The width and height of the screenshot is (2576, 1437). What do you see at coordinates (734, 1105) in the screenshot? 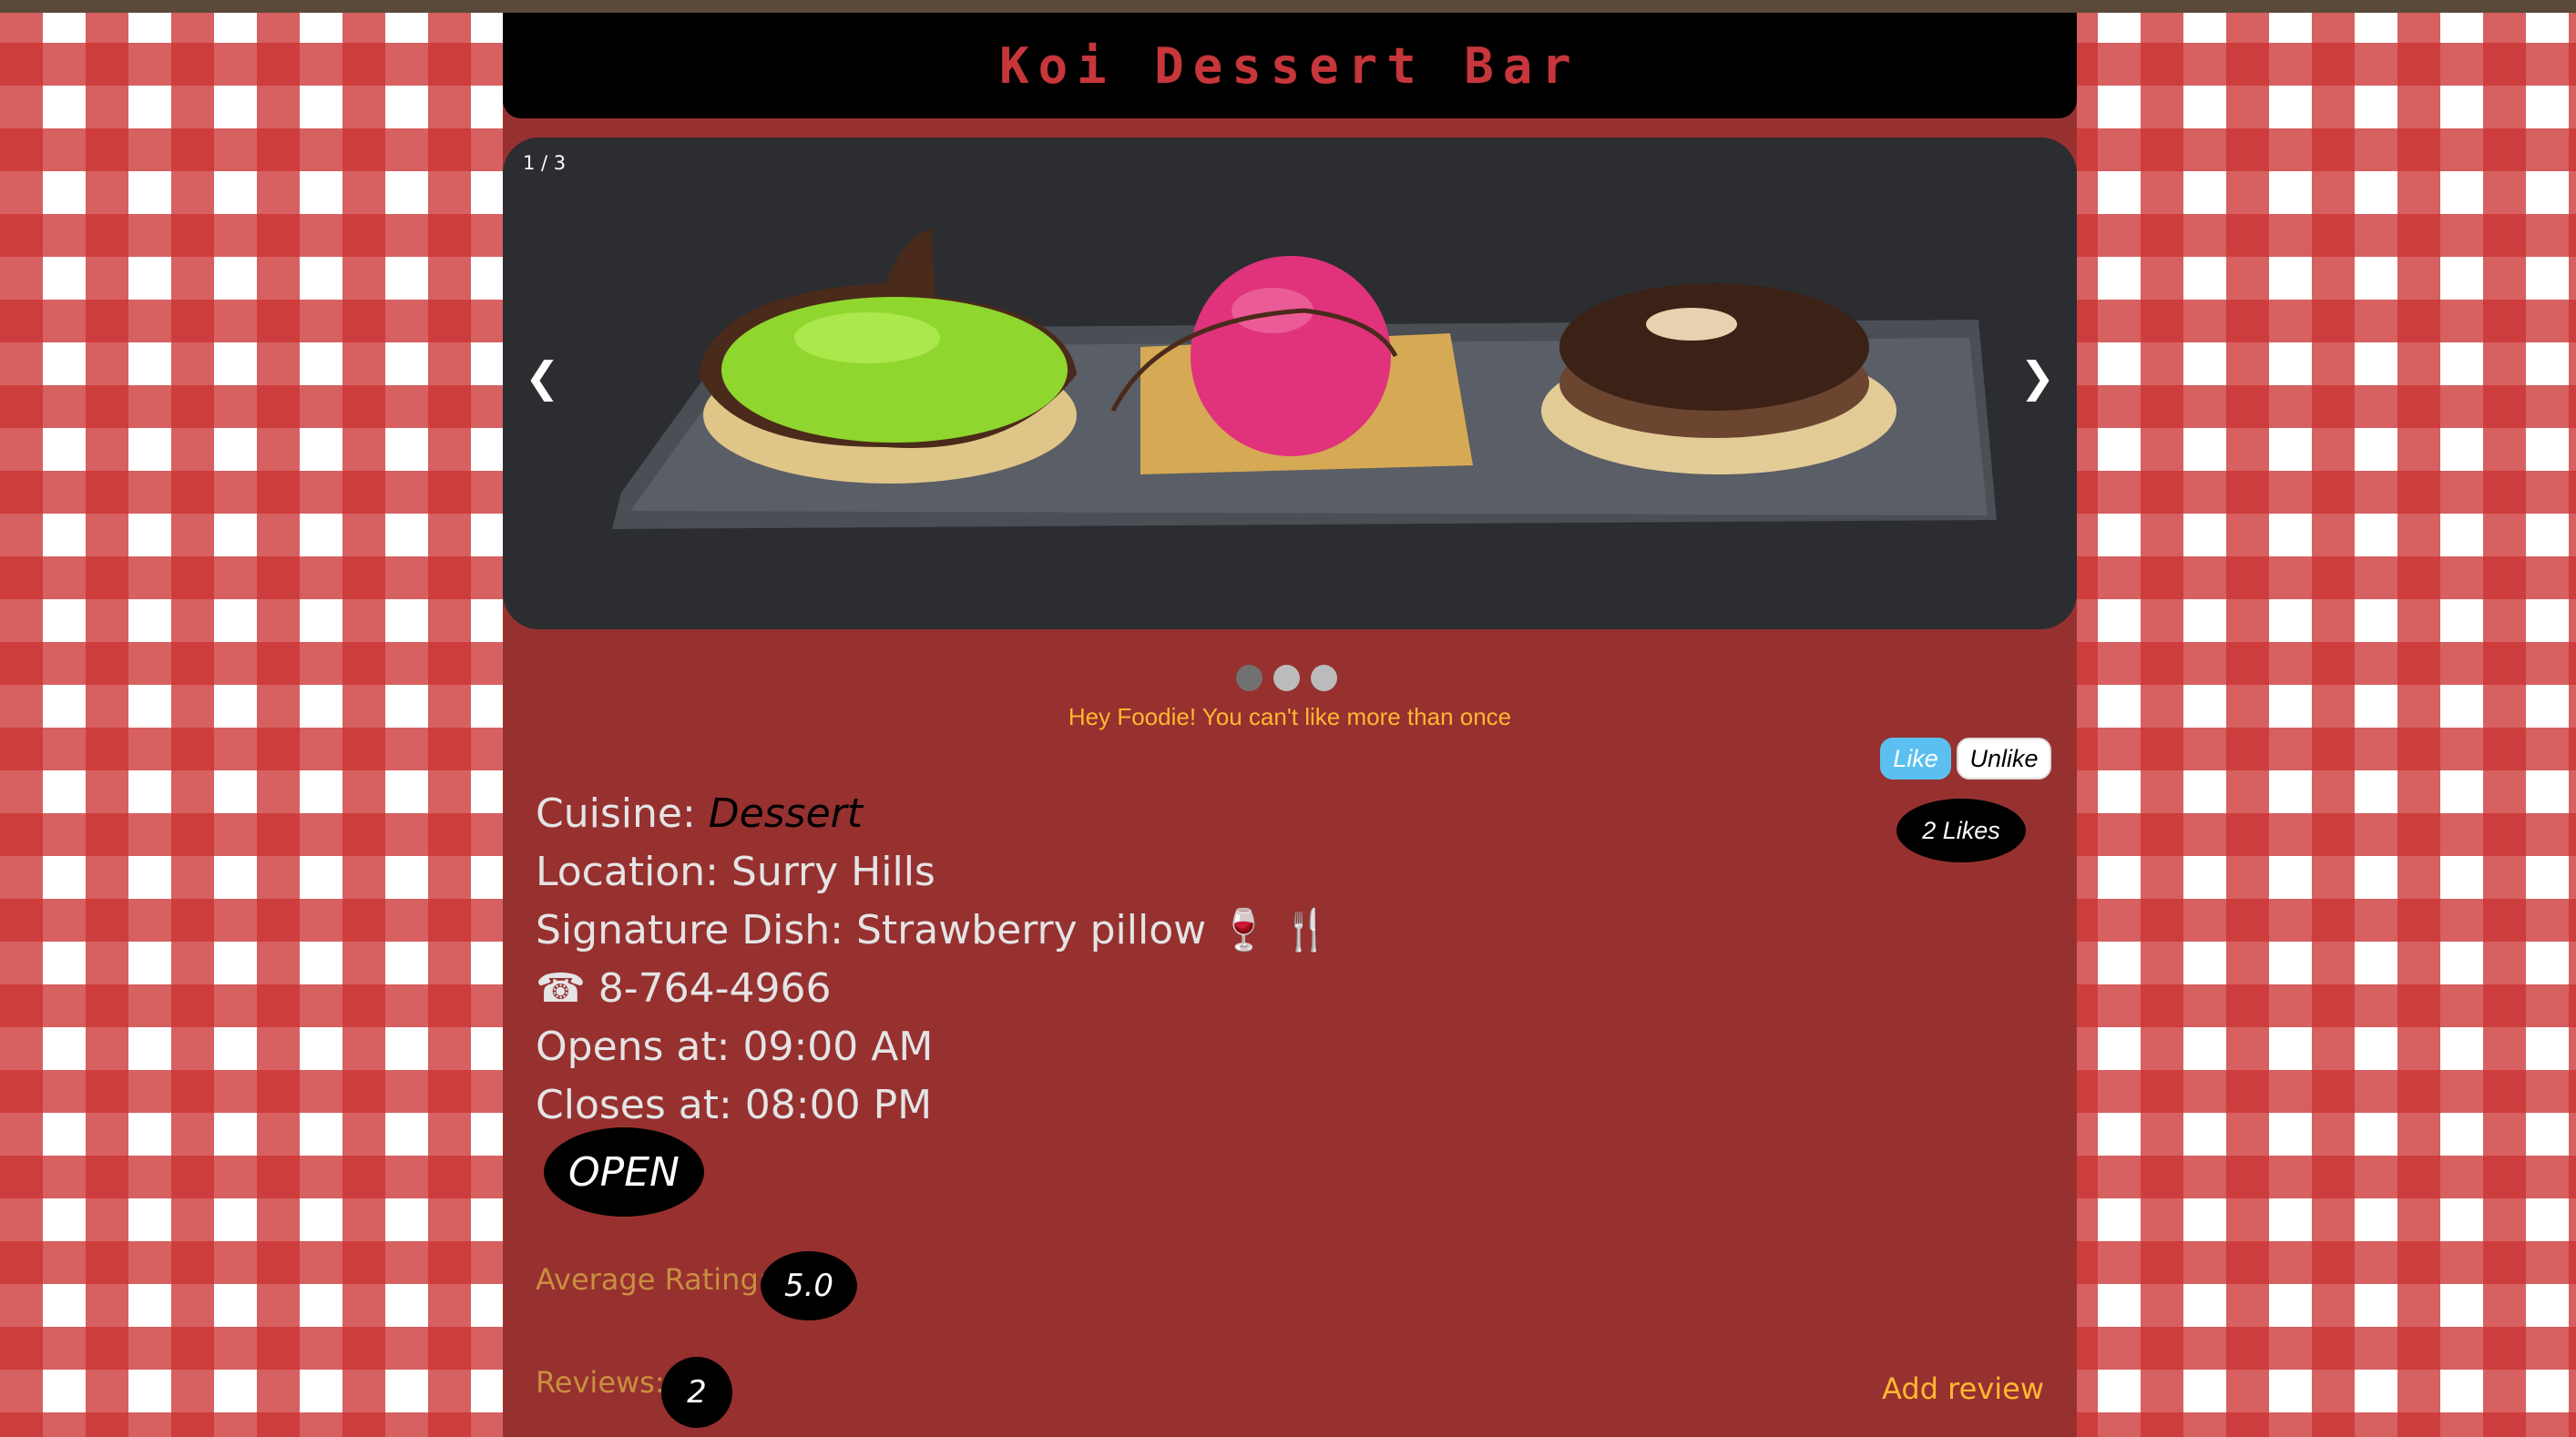
I see `closing-time: Closes at: 08:00 PM` at bounding box center [734, 1105].